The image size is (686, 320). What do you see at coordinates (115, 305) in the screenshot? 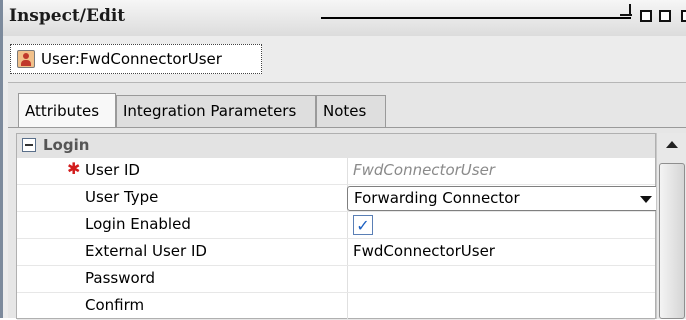
I see `field-label: Confirm` at bounding box center [115, 305].